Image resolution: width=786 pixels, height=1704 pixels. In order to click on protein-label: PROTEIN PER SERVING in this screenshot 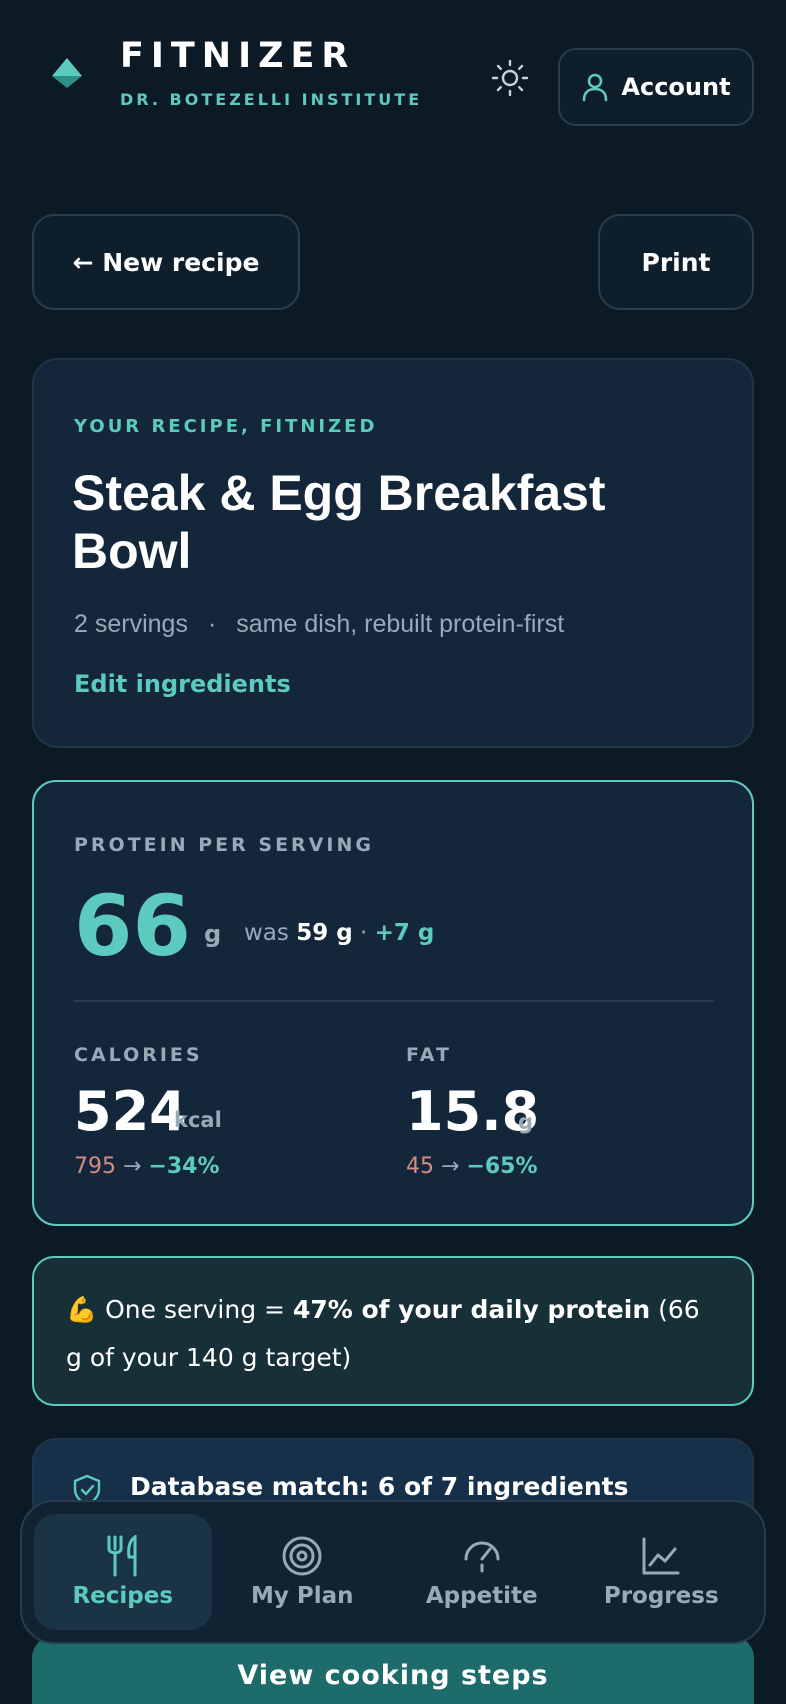, I will do `click(224, 845)`.